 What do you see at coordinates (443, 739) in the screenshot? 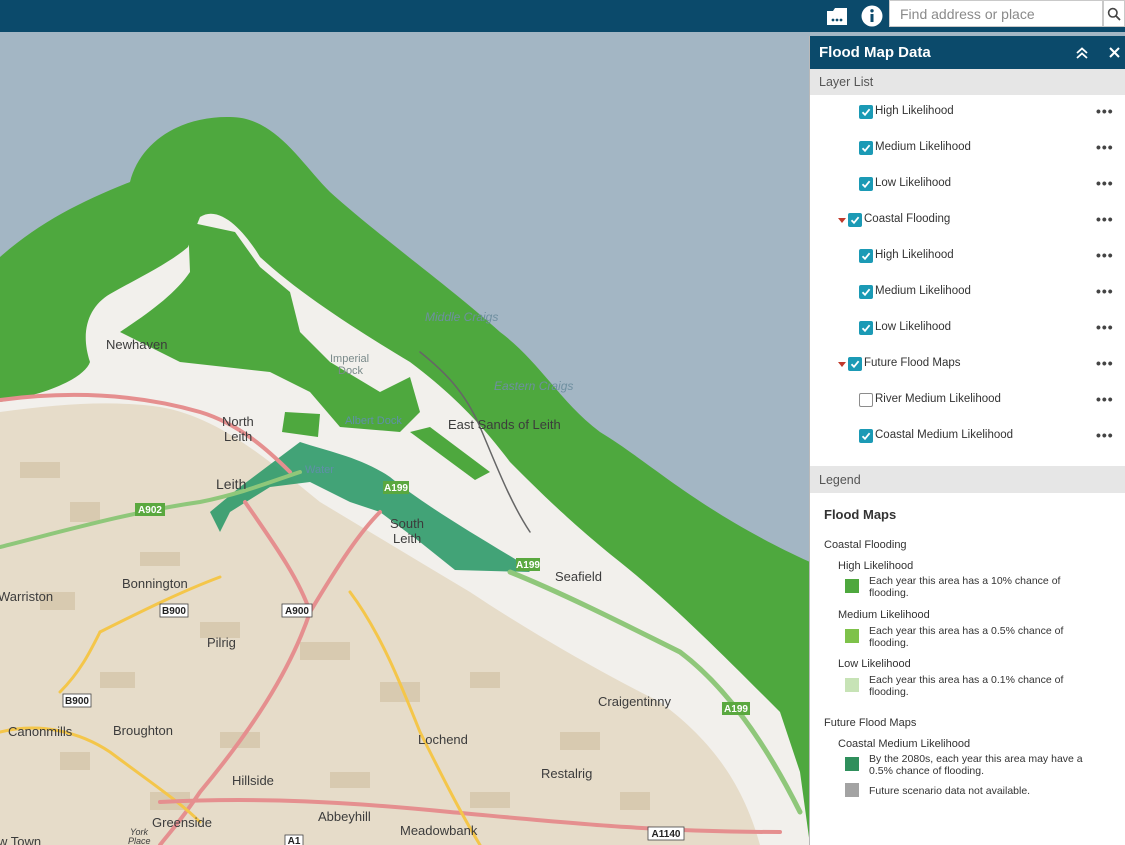
I see `place-label: Lochend` at bounding box center [443, 739].